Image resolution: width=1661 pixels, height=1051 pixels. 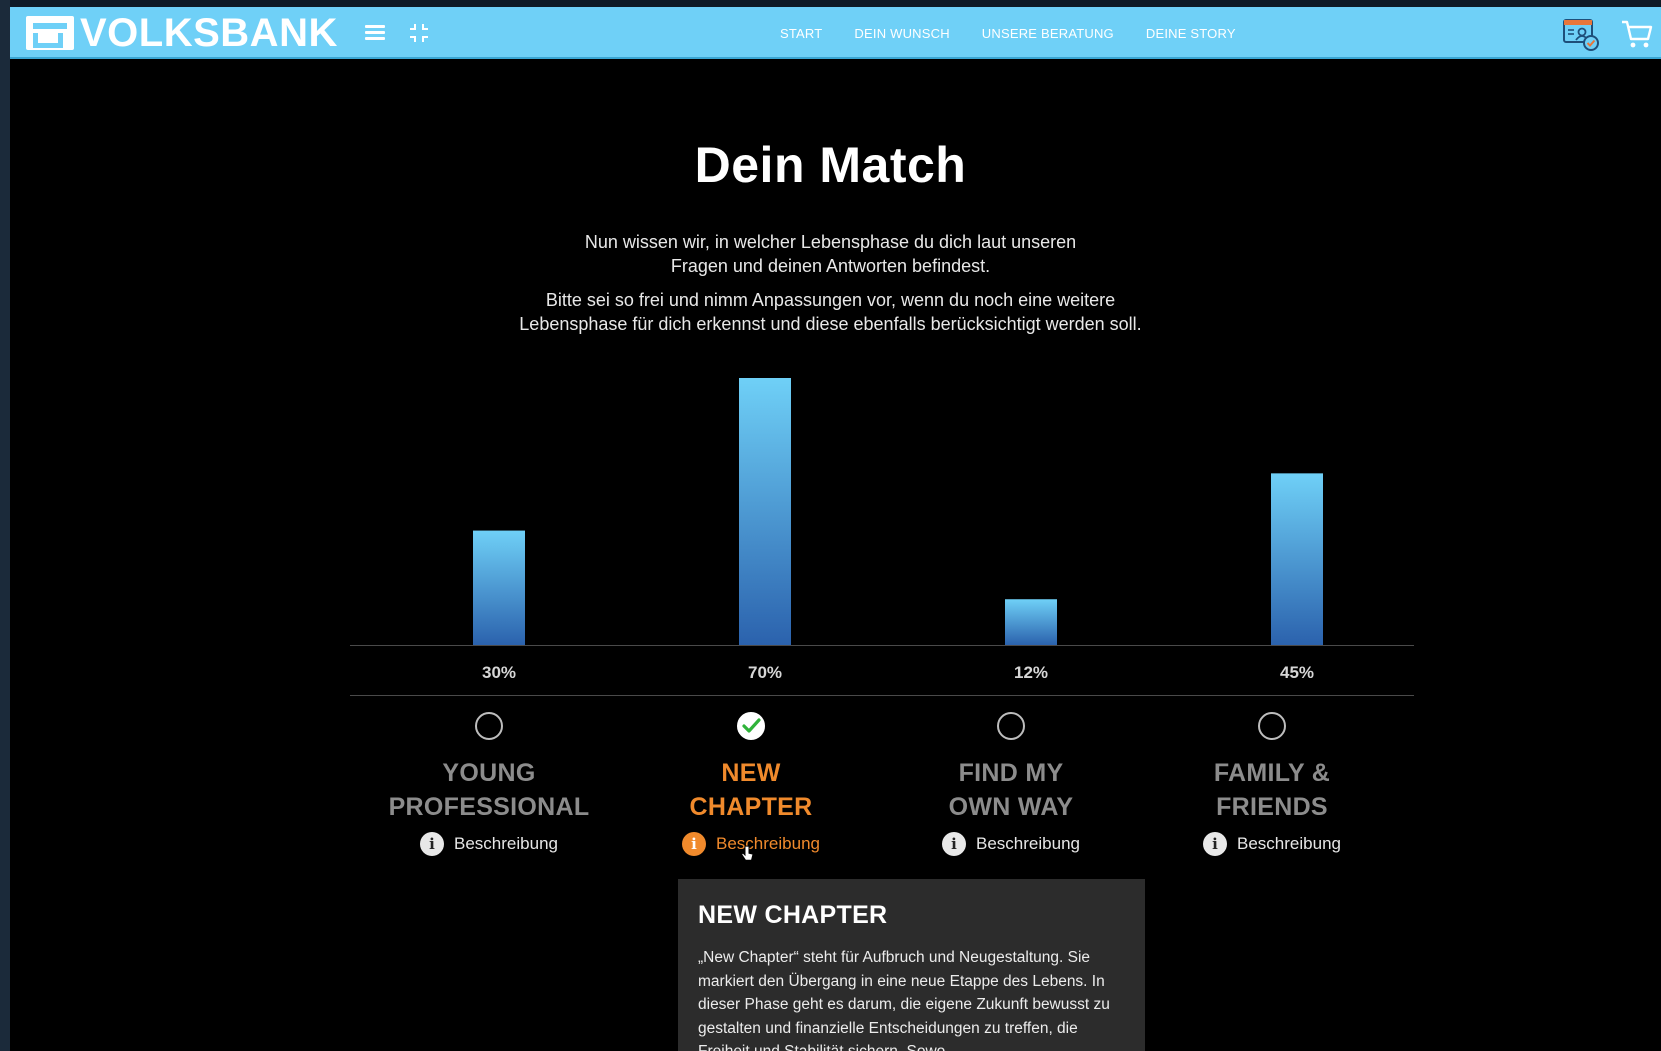 What do you see at coordinates (419, 33) in the screenshot?
I see `collapse-icon` at bounding box center [419, 33].